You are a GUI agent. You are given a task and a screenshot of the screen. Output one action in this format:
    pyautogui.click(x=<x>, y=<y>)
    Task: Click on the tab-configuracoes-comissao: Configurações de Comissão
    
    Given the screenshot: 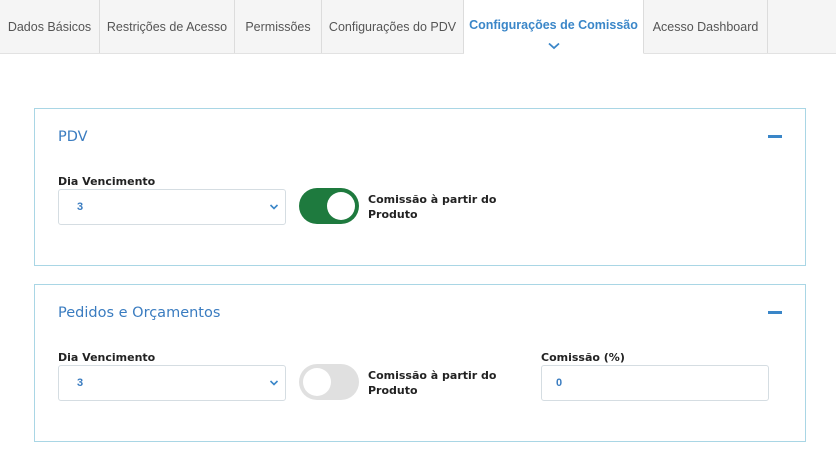 What is the action you would take?
    pyautogui.click(x=554, y=27)
    